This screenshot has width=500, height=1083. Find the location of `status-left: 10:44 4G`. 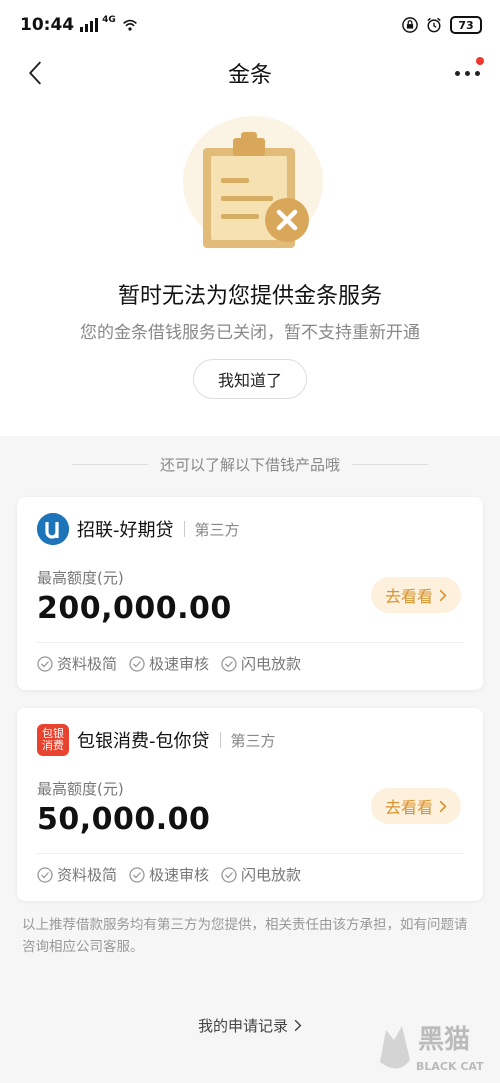

status-left: 10:44 4G is located at coordinates (79, 25).